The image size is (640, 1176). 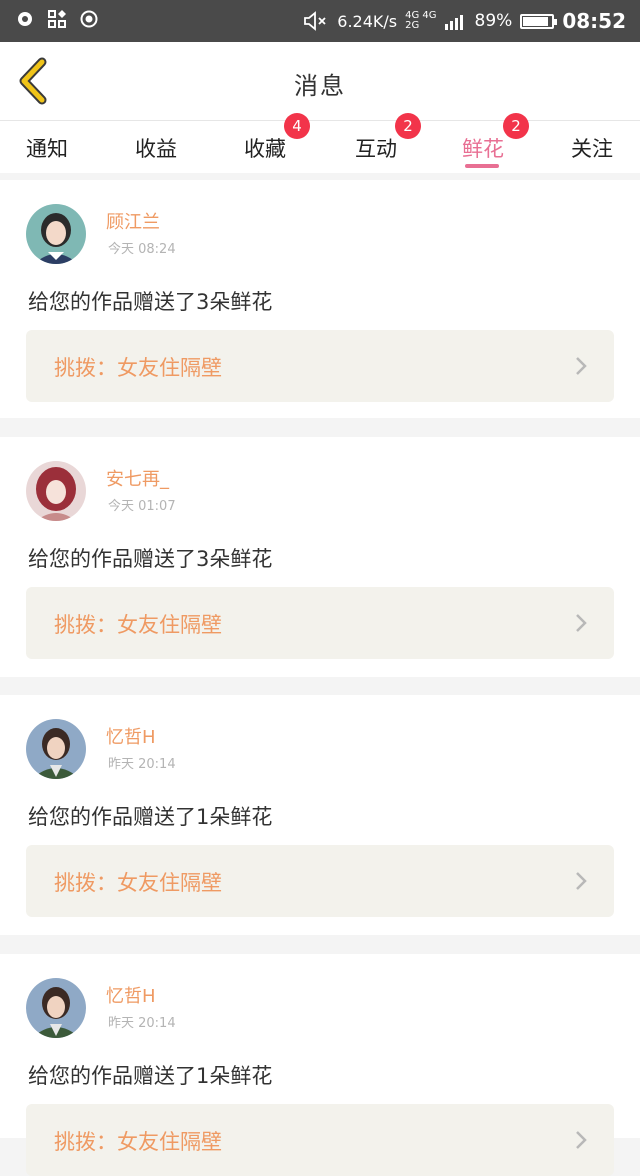 I want to click on grid-app-icon, so click(x=57, y=19).